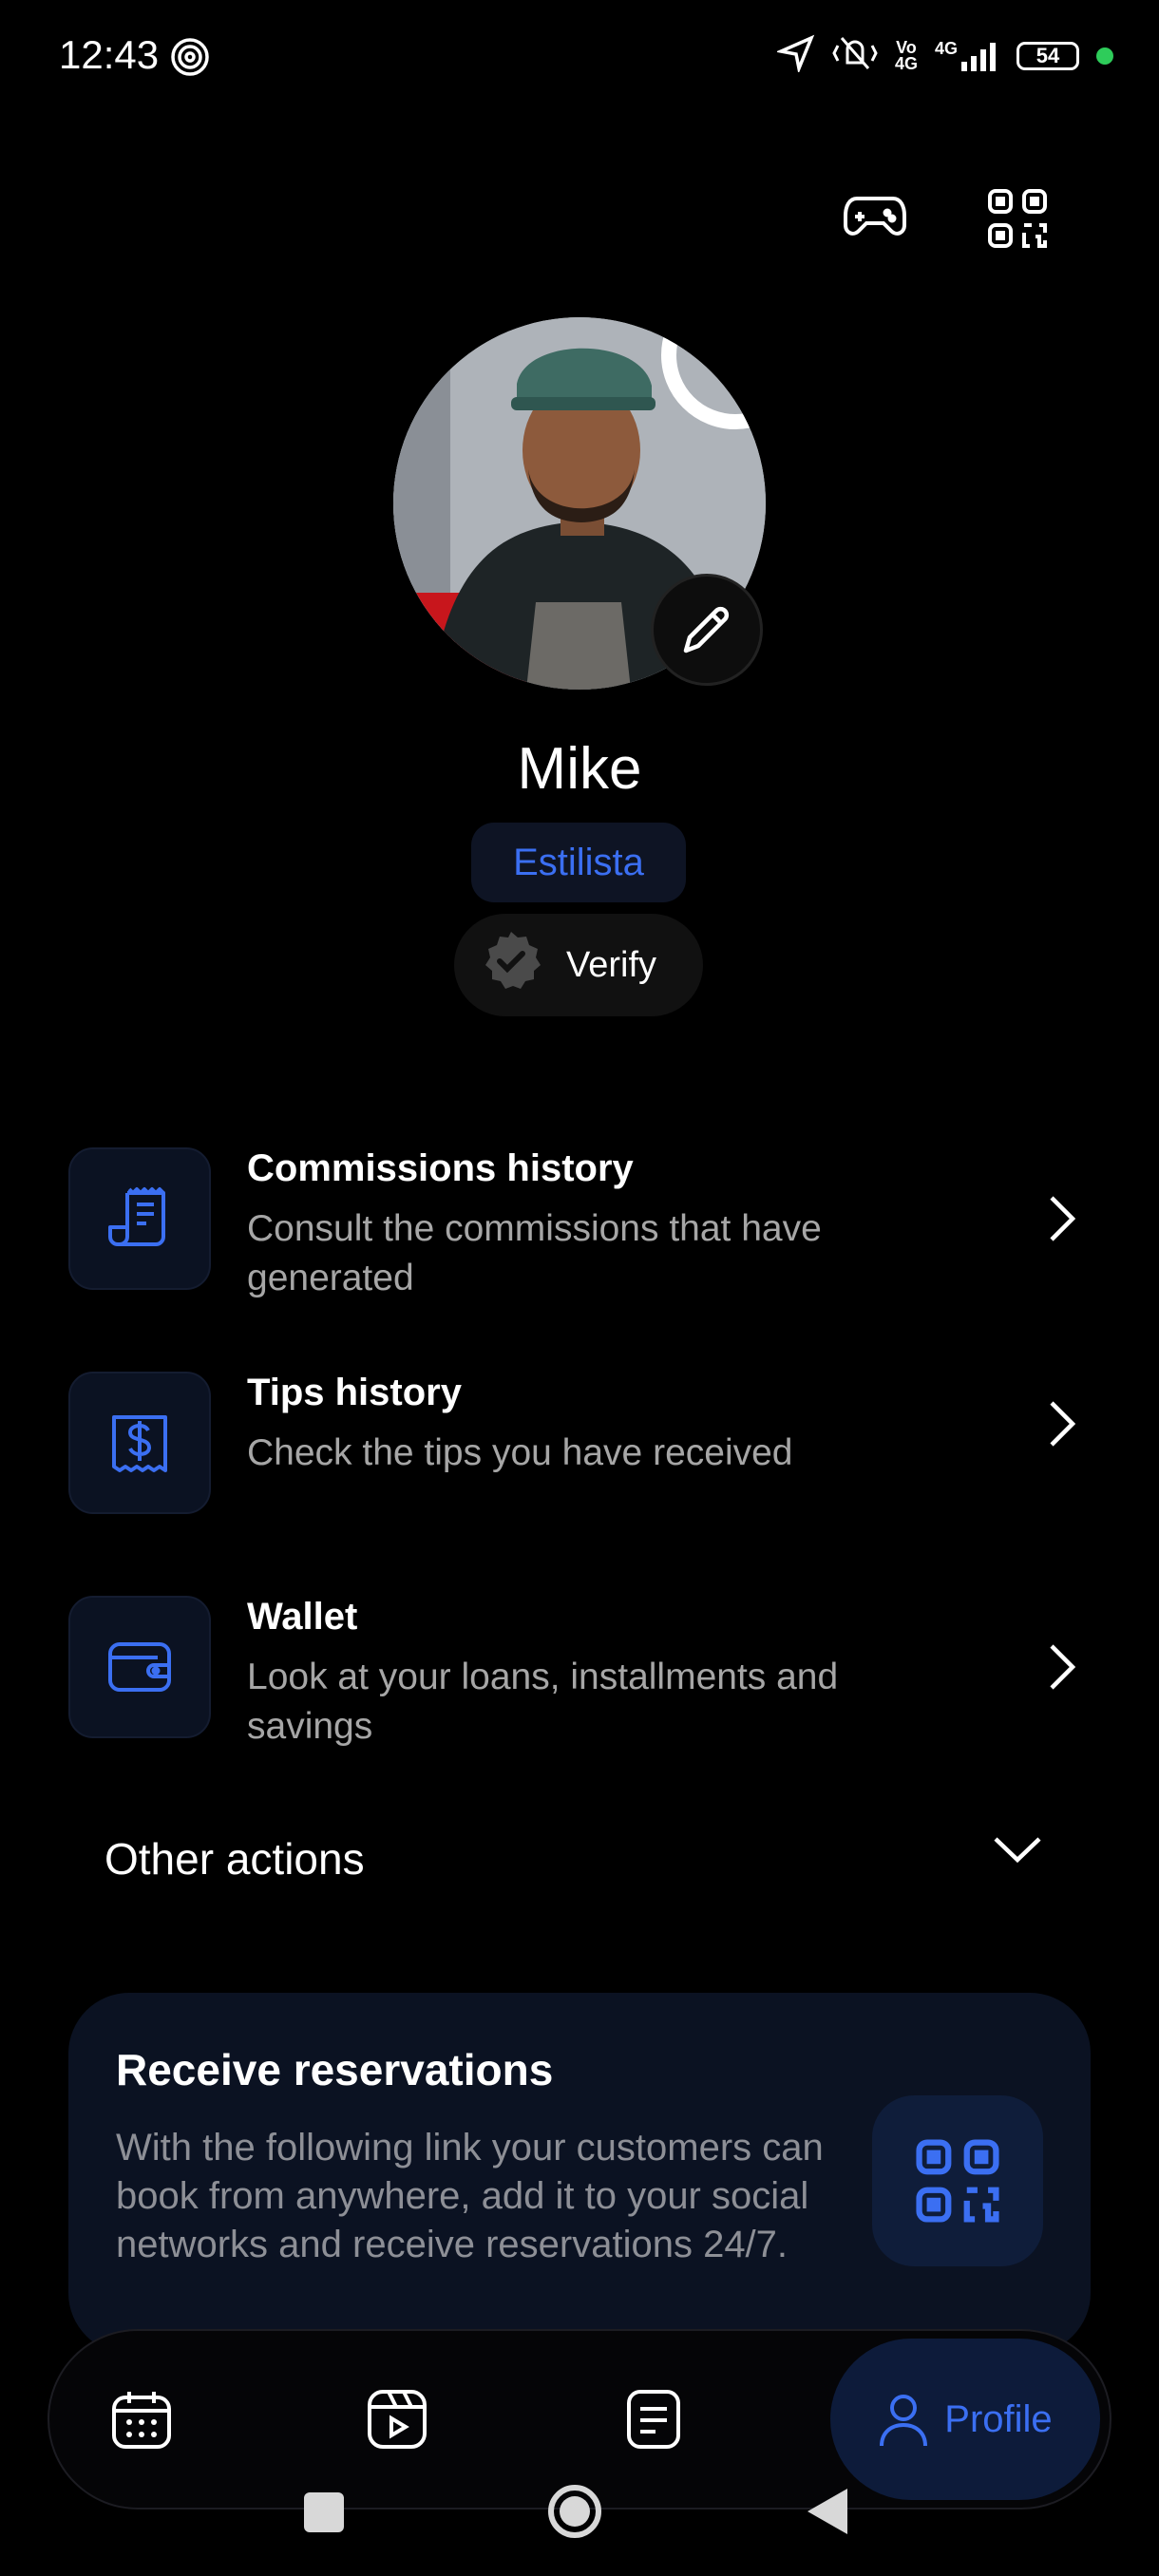 This screenshot has height=2576, width=1159. What do you see at coordinates (795, 55) in the screenshot?
I see `location-icon` at bounding box center [795, 55].